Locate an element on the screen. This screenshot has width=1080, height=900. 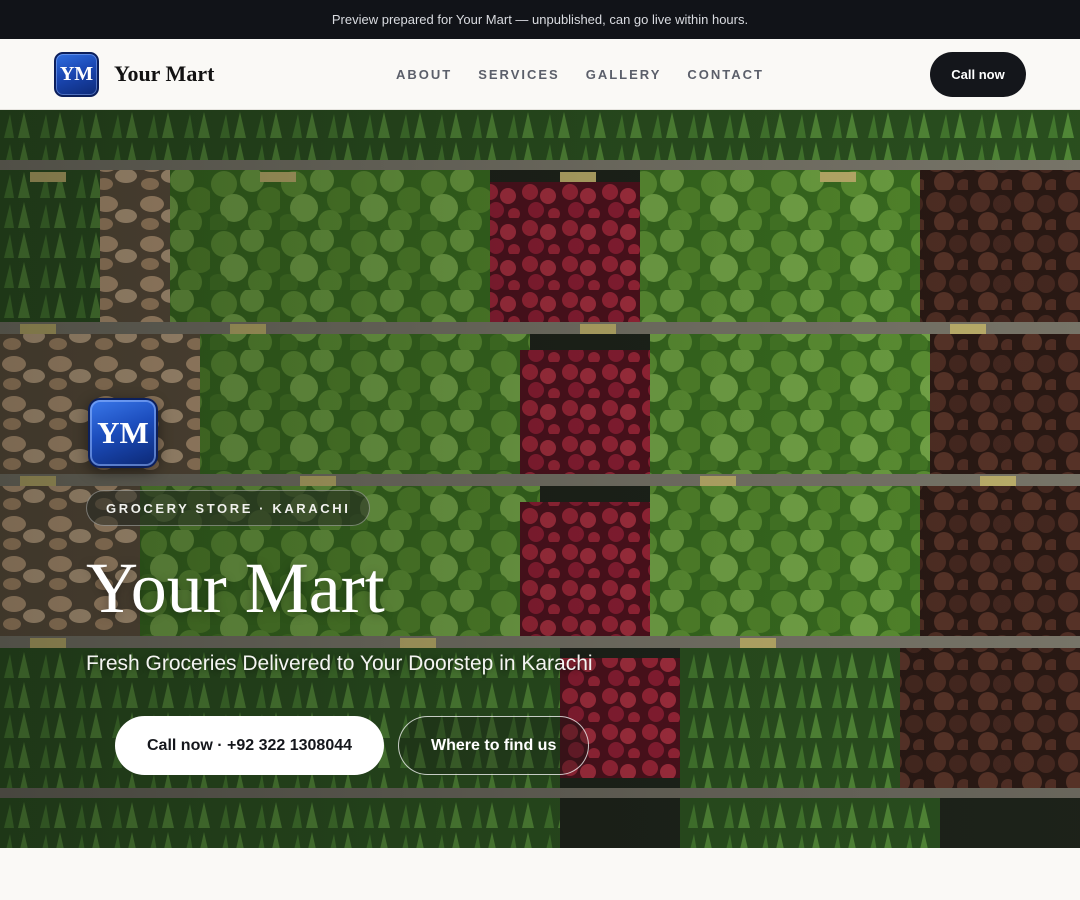
hero-logo: YM is located at coordinates (123, 433).